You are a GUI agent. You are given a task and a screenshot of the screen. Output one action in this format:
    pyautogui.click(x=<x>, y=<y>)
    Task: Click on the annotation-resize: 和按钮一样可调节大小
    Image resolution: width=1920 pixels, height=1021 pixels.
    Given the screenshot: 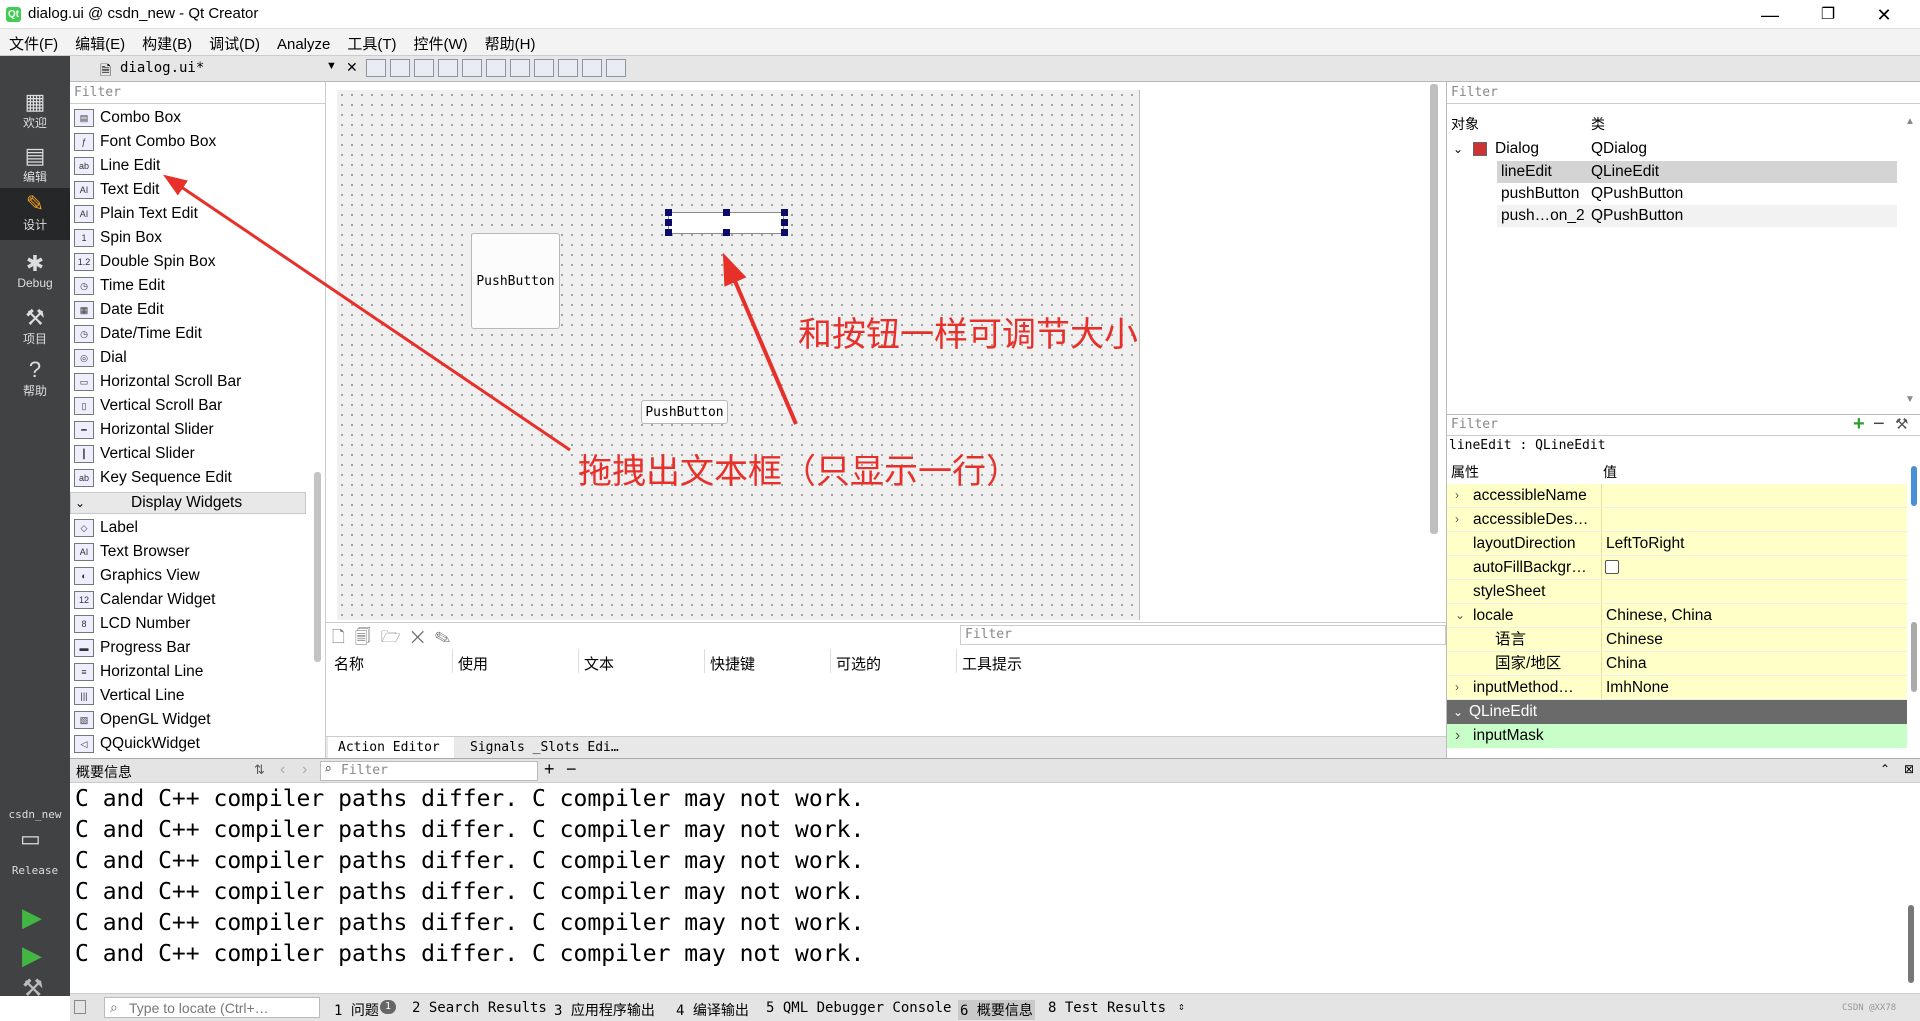 What is the action you would take?
    pyautogui.click(x=968, y=335)
    